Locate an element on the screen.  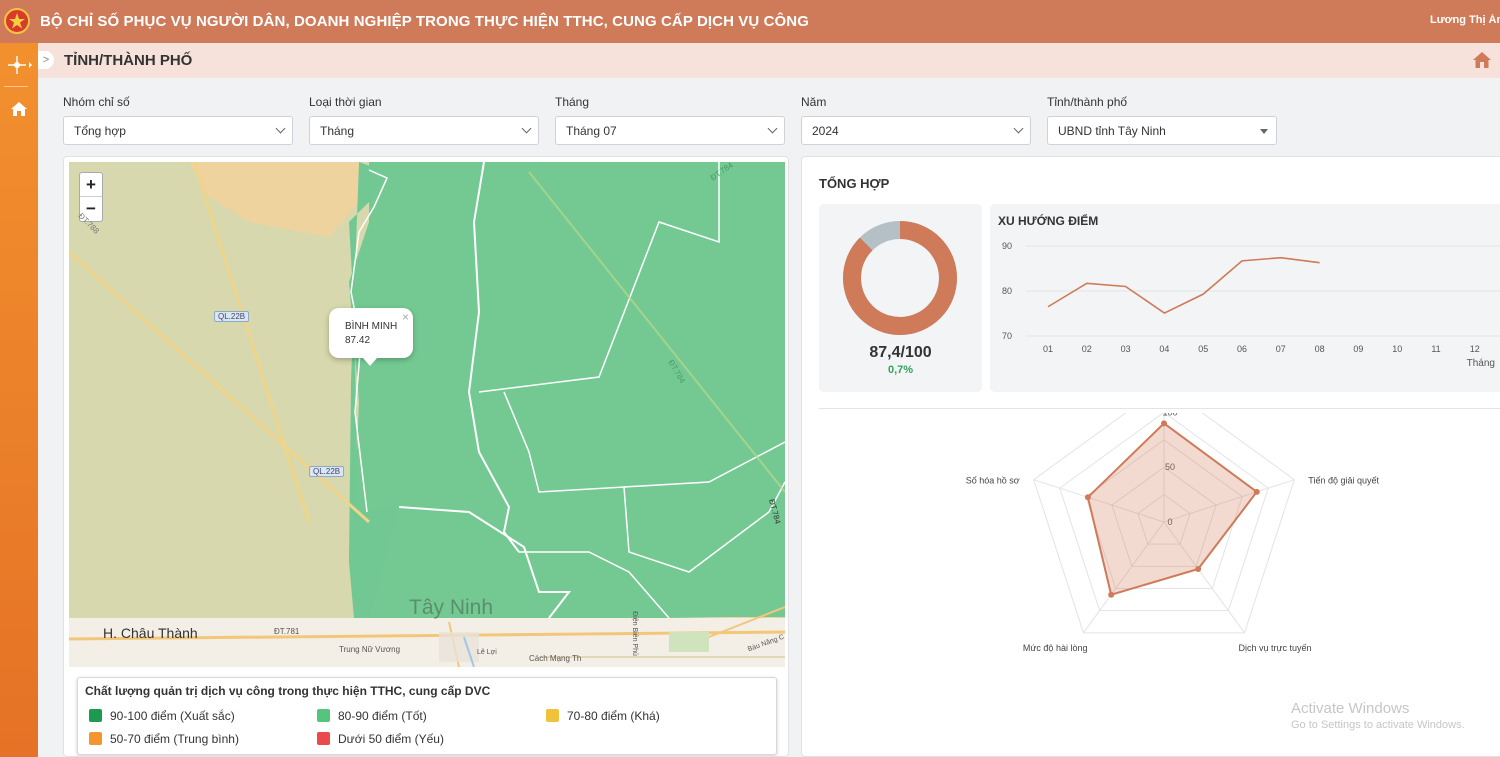
road-label: Điện Biên Phủ is located at coordinates (634, 633).